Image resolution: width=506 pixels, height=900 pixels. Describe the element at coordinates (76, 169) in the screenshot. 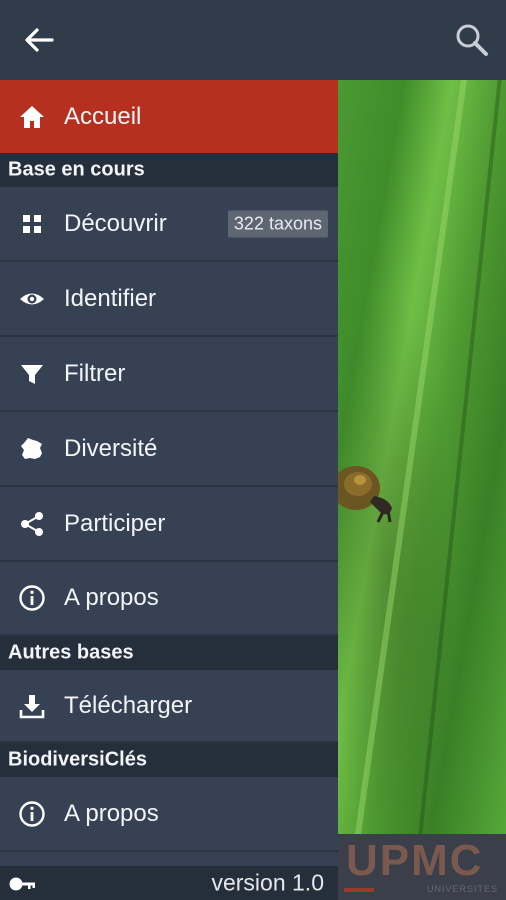

I see `section-header-current-label: Base en cours` at that location.